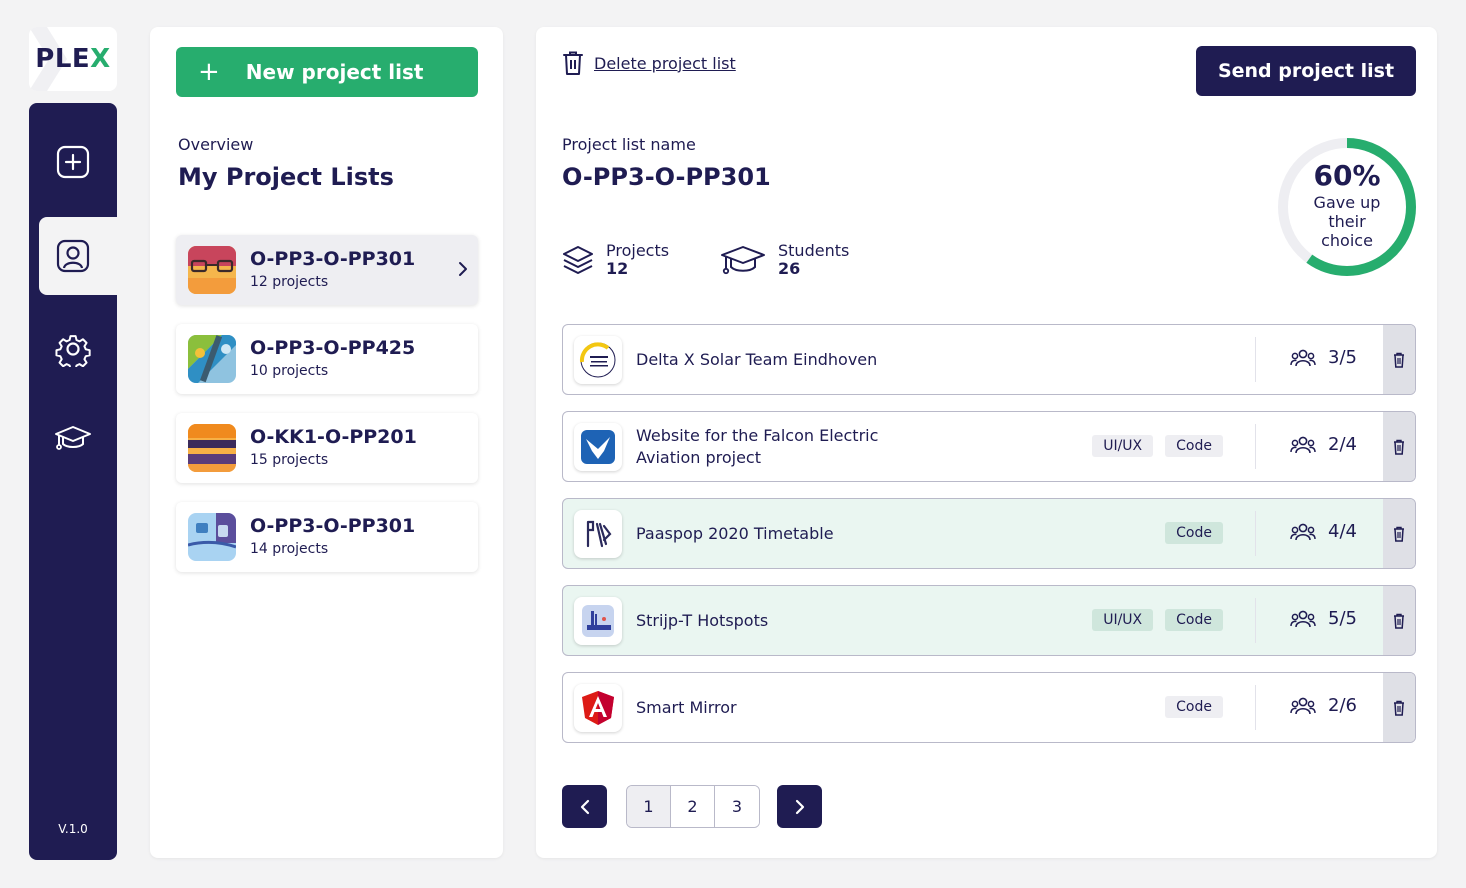 This screenshot has height=888, width=1466. What do you see at coordinates (289, 549) in the screenshot?
I see `list-count: 14 projects` at bounding box center [289, 549].